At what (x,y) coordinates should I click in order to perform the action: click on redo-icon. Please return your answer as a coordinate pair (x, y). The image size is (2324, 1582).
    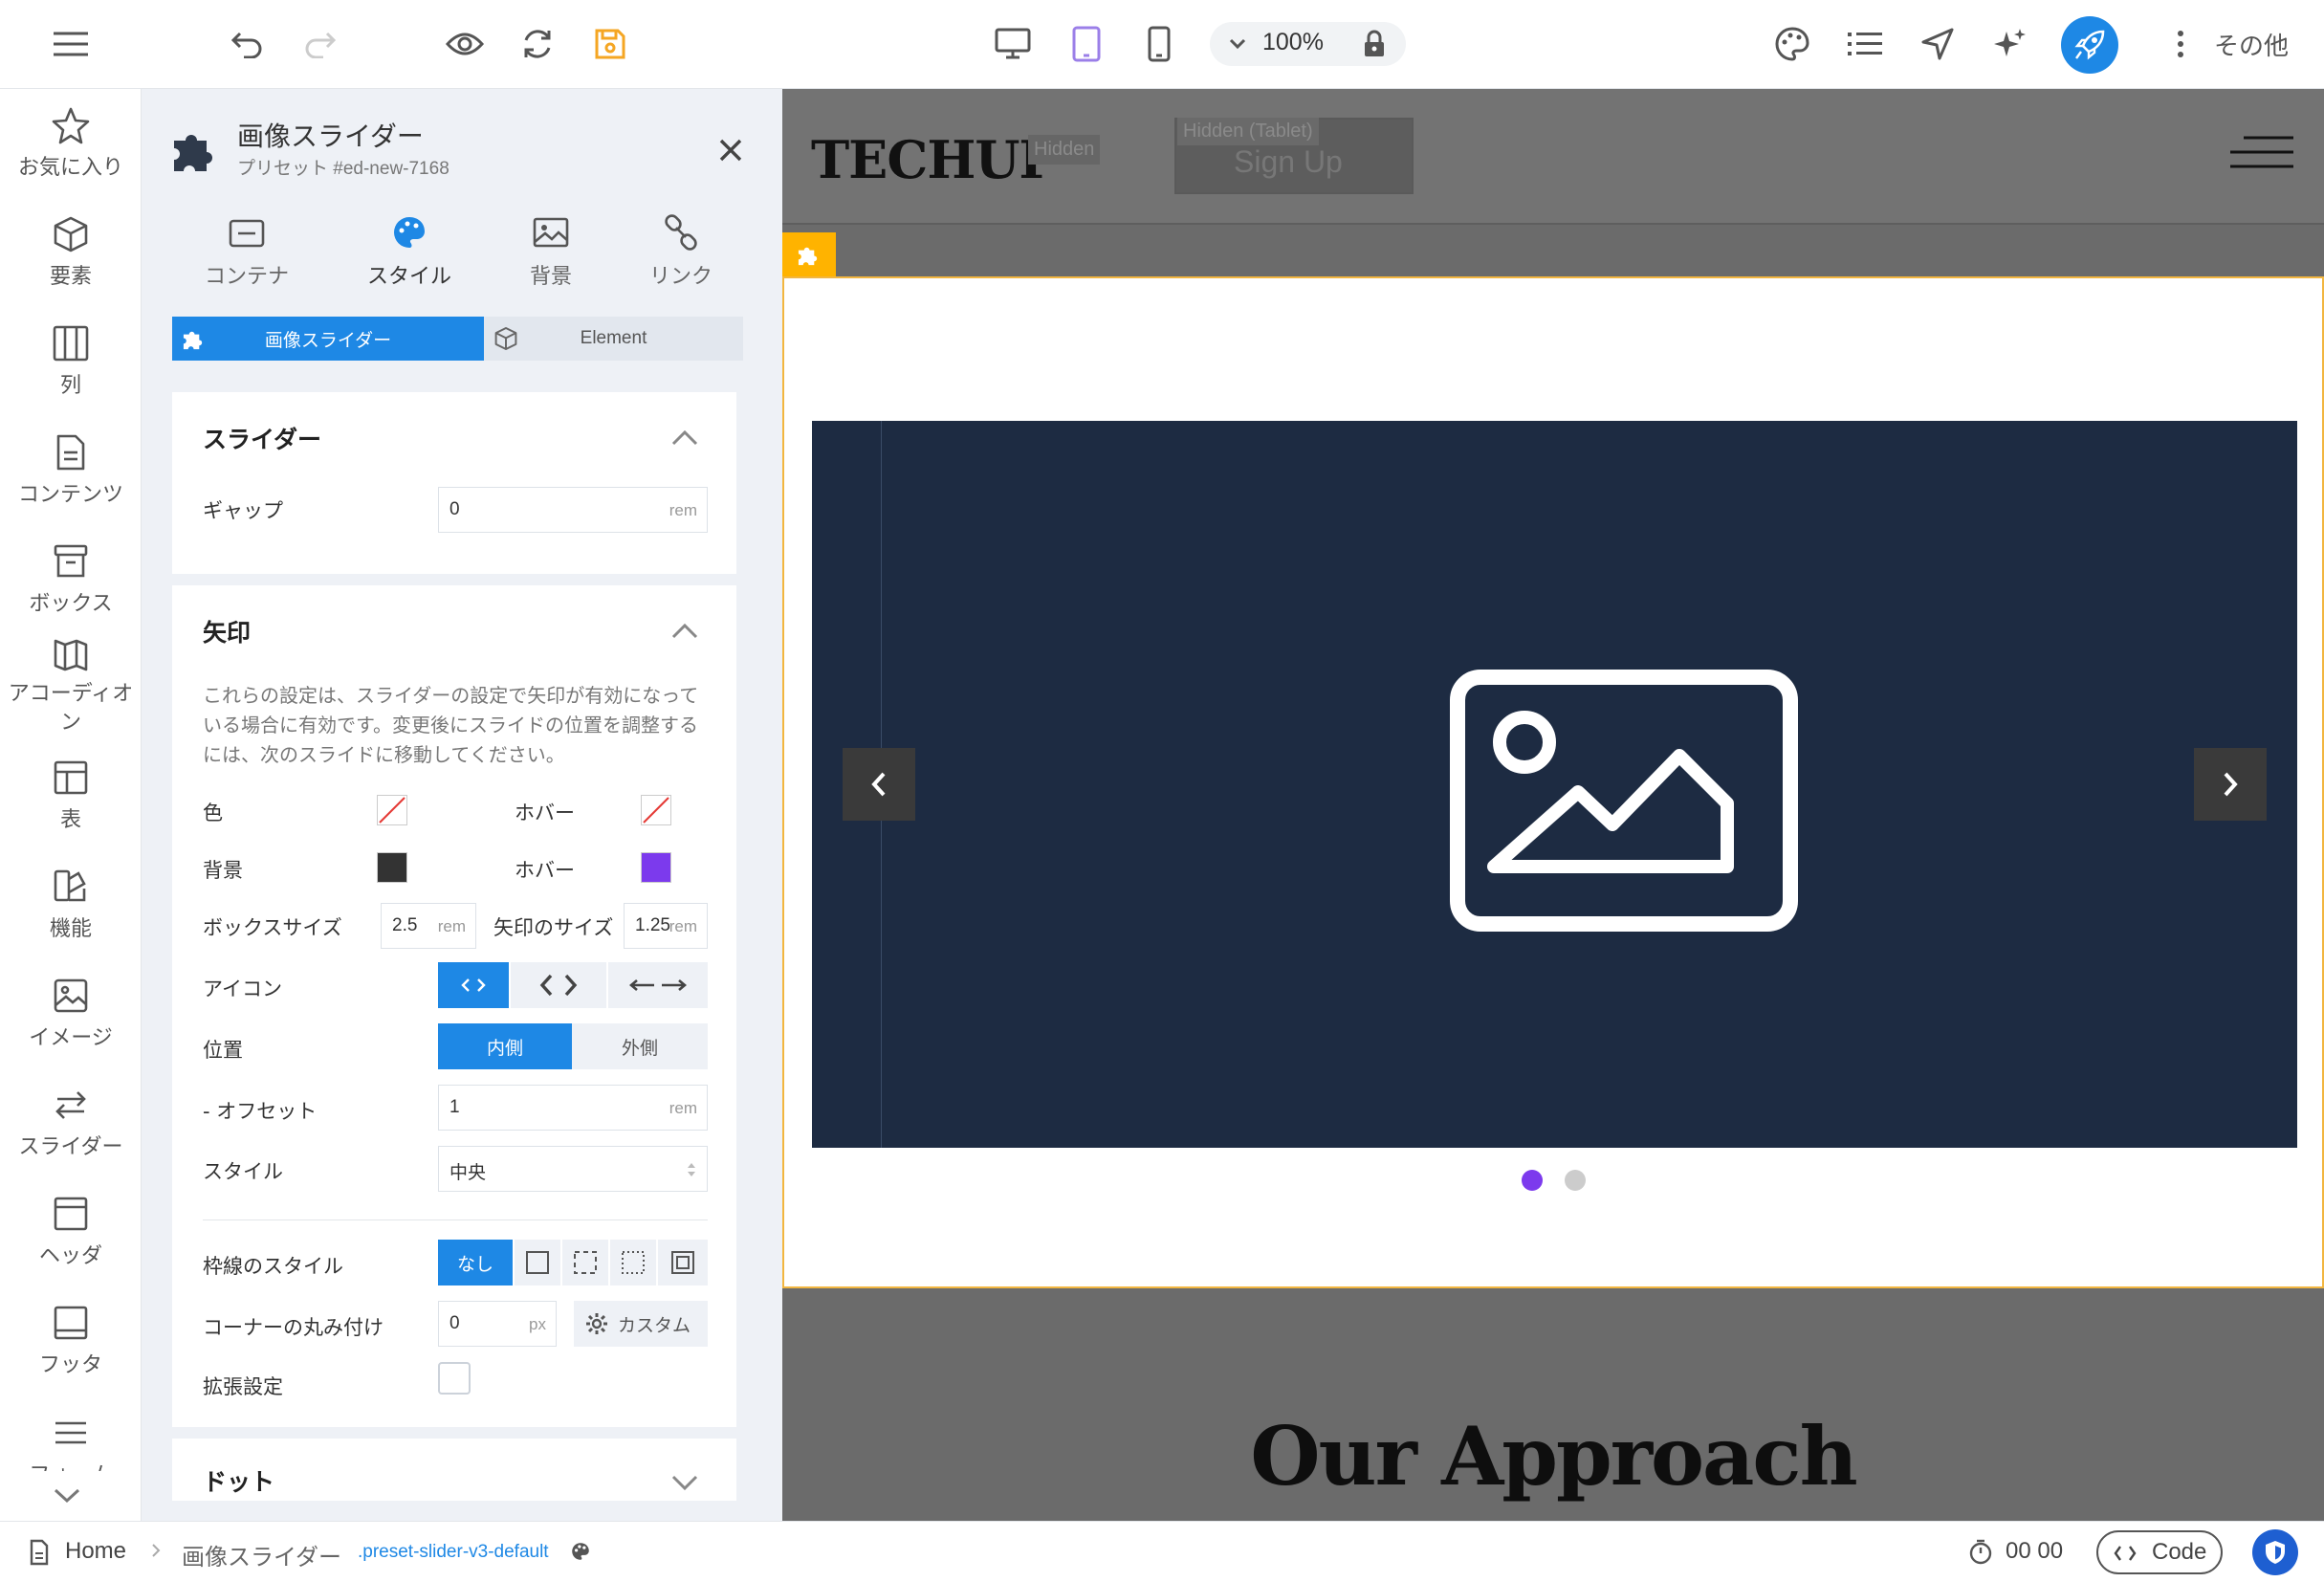
    Looking at the image, I should click on (320, 44).